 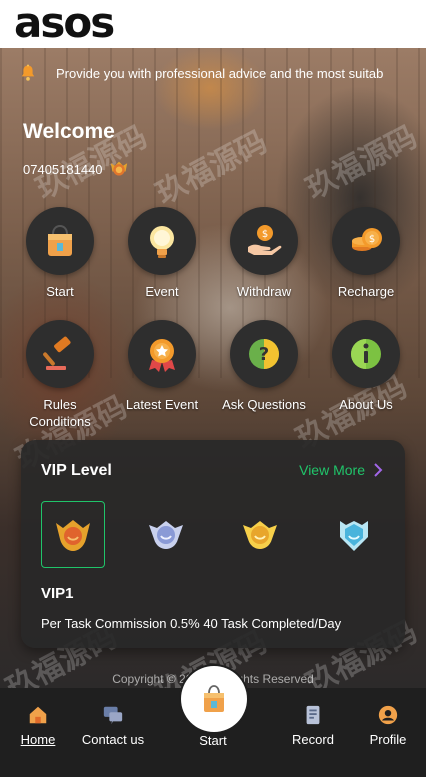 I want to click on award-ribbon-icon, so click(x=162, y=355).